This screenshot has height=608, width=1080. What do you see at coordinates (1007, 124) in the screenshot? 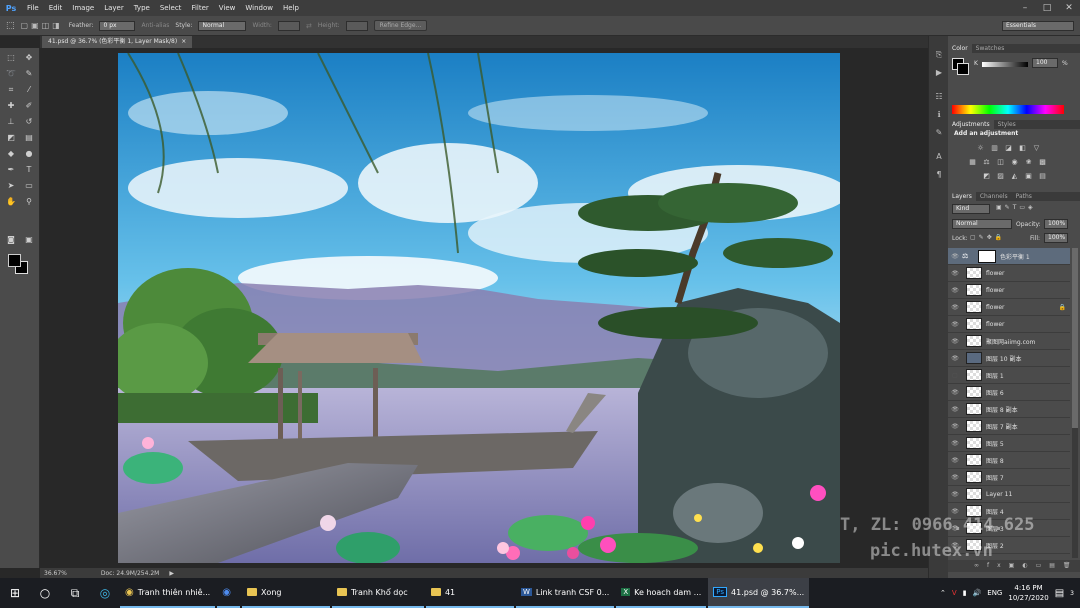
I see `tab-styles: Styles` at bounding box center [1007, 124].